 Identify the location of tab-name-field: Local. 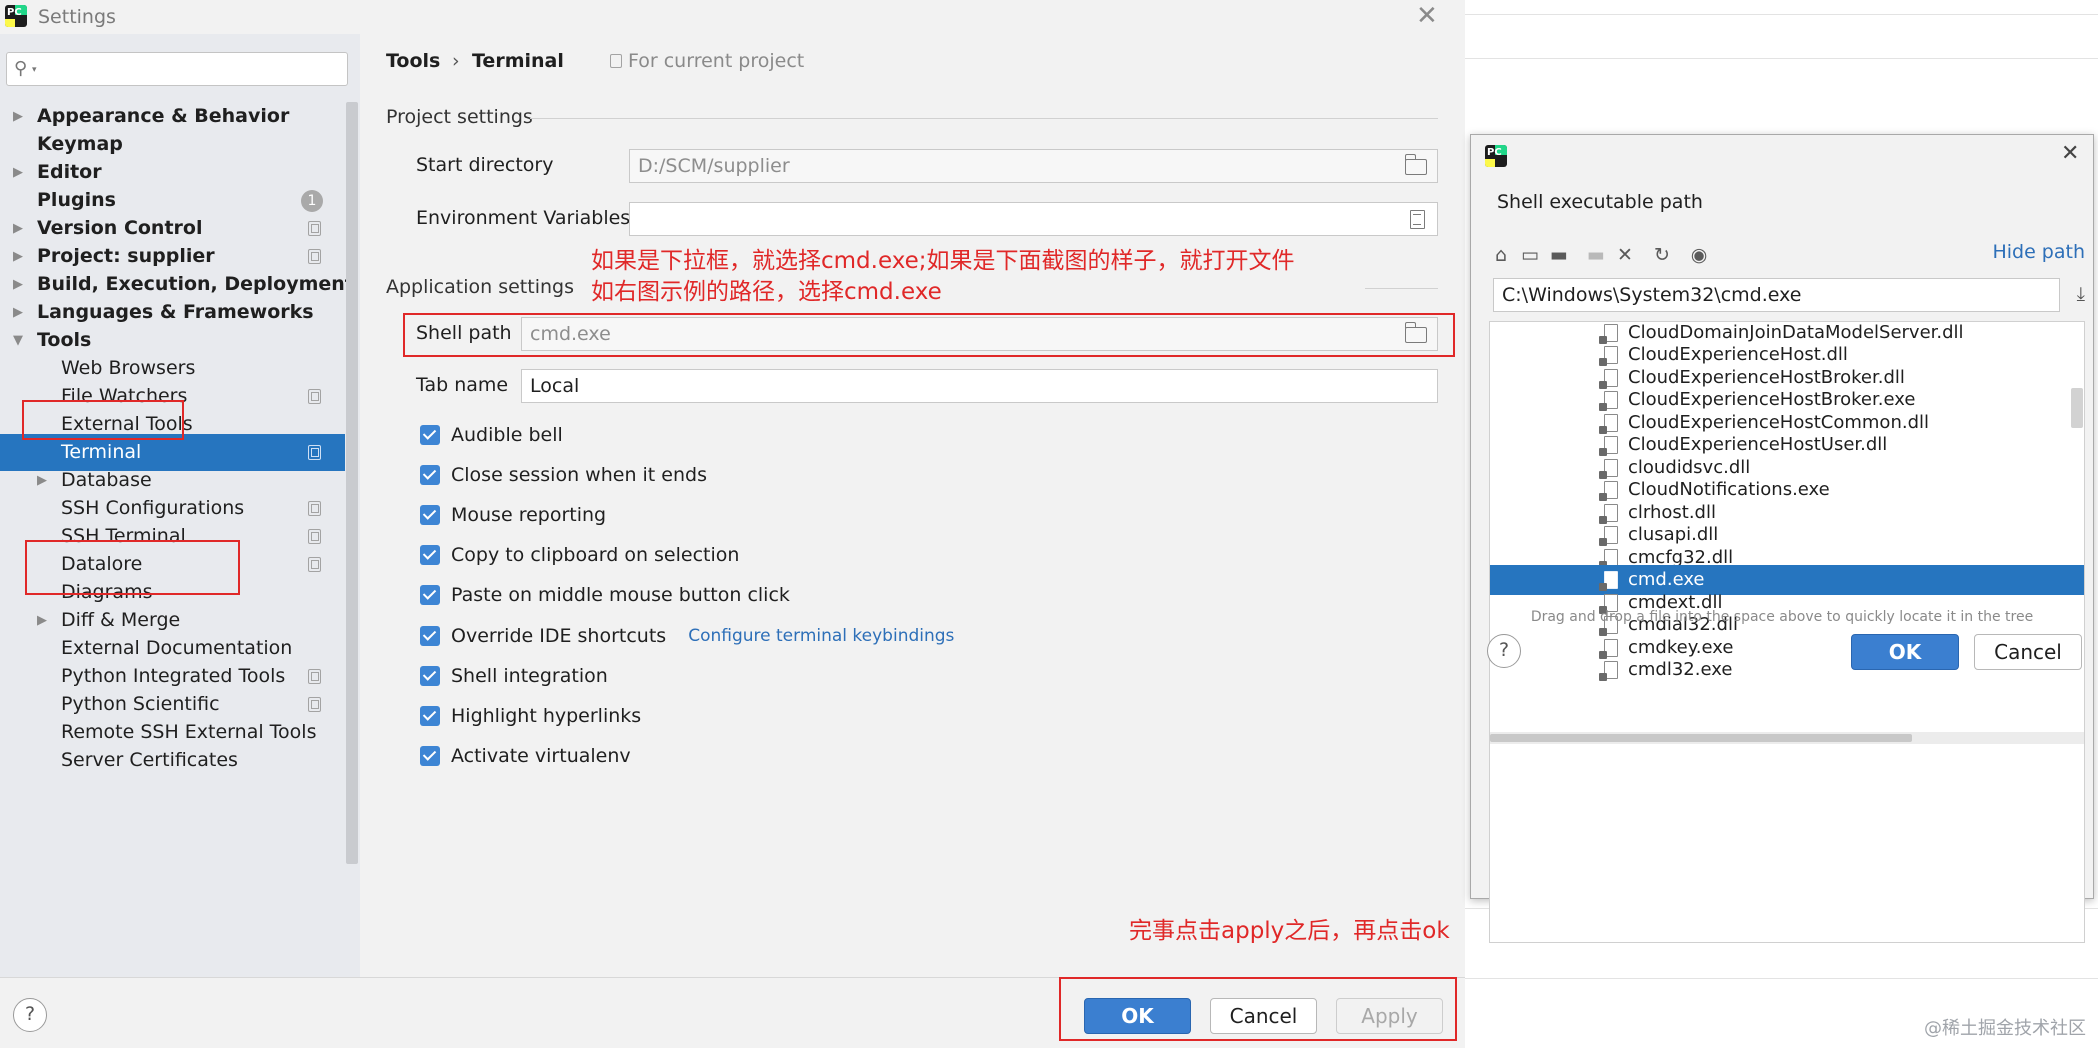
(979, 386).